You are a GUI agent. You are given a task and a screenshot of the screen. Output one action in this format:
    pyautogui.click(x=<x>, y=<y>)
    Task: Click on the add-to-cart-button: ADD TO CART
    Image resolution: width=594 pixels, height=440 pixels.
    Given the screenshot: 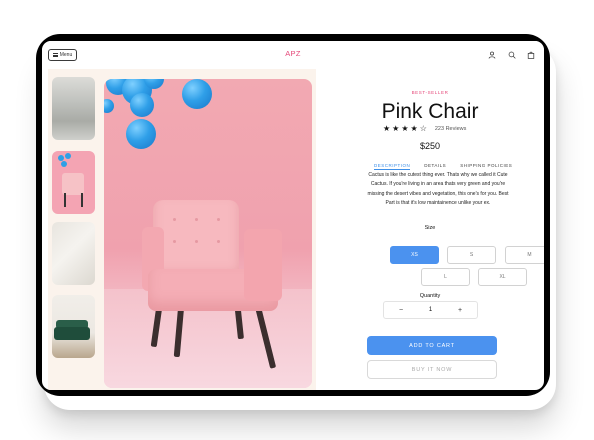 What is the action you would take?
    pyautogui.click(x=432, y=345)
    